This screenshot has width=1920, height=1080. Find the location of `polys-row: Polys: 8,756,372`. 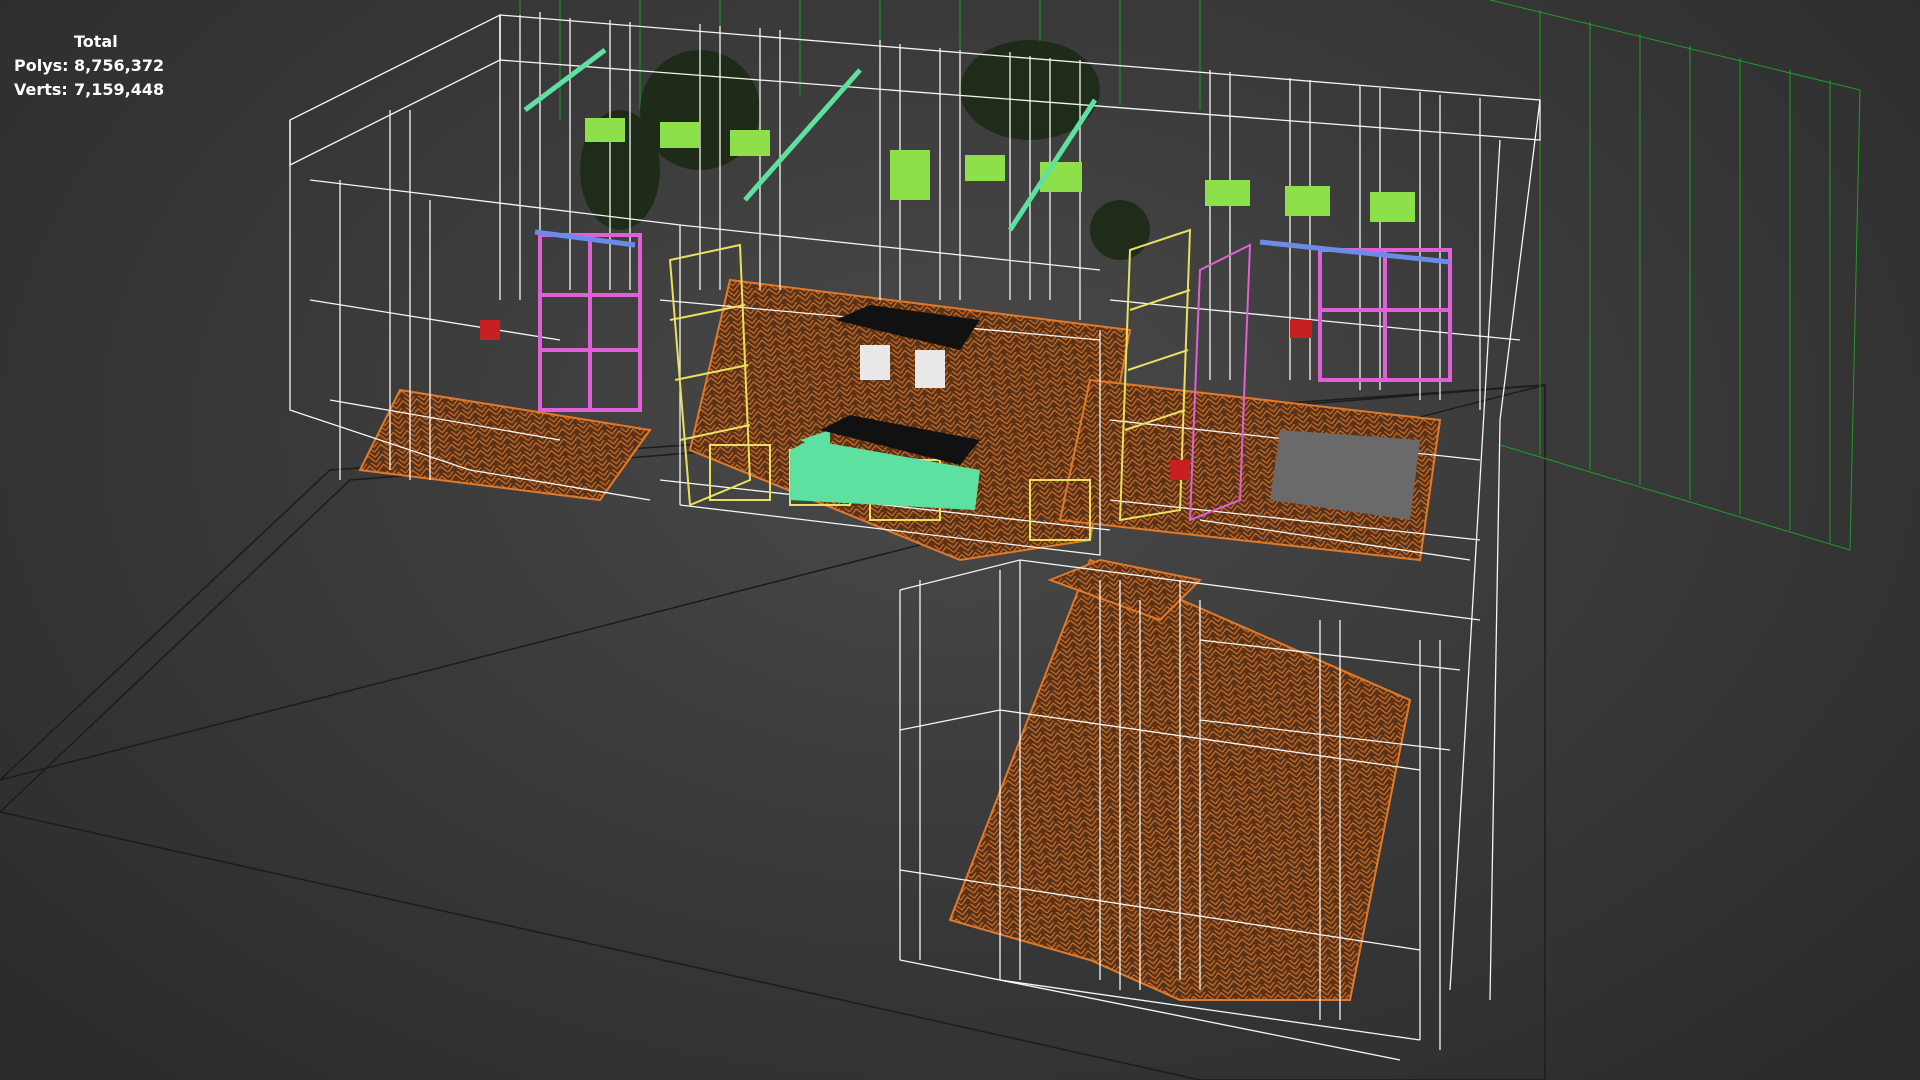

polys-row: Polys: 8,756,372 is located at coordinates (89, 66).